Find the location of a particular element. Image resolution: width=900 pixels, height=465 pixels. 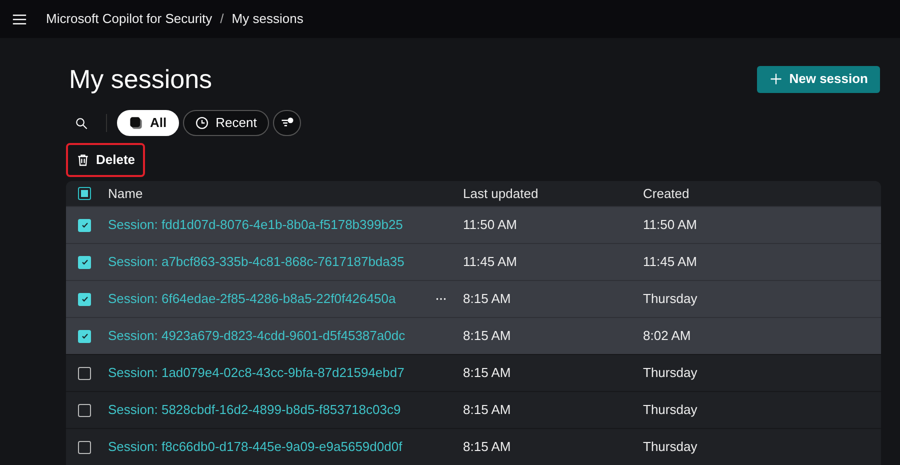

column-header: Last updated is located at coordinates (500, 193).